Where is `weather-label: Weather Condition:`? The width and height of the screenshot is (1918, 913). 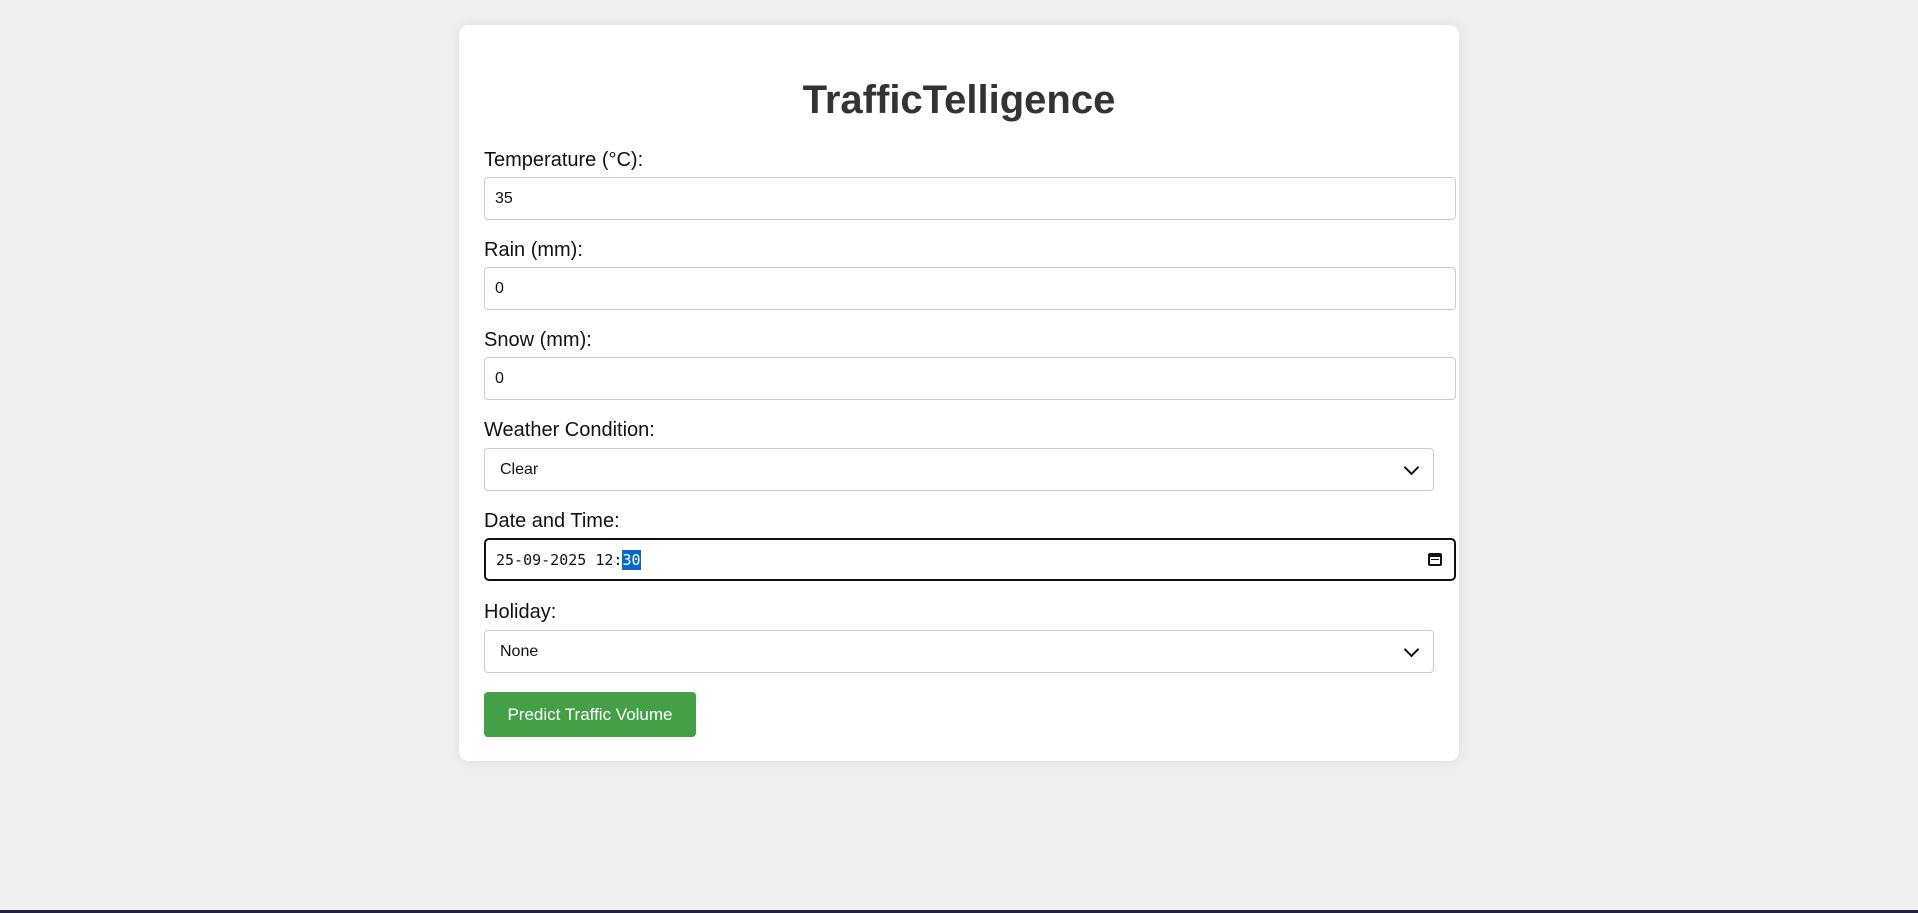 weather-label: Weather Condition: is located at coordinates (569, 430).